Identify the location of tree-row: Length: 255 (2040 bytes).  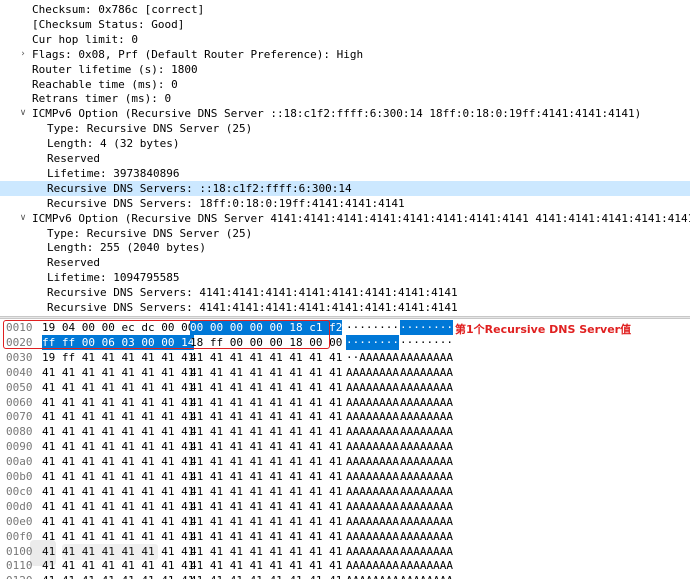
(345, 247).